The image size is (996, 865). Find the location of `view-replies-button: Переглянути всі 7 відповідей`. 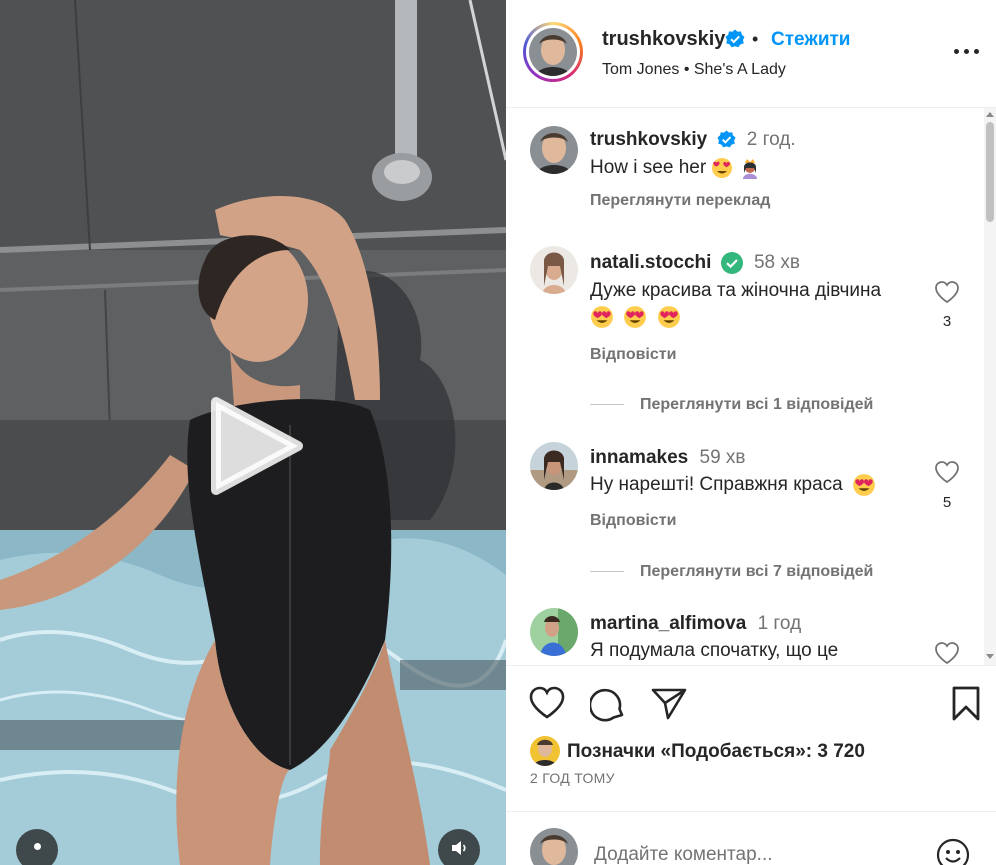

view-replies-button: Переглянути всі 7 відповідей is located at coordinates (731, 572).